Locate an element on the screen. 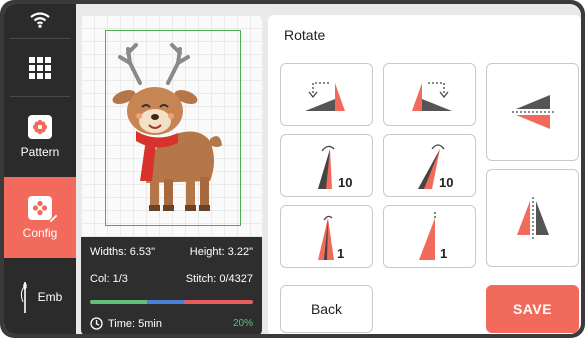 The height and width of the screenshot is (338, 585). sidebar-item-home is located at coordinates (40, 68).